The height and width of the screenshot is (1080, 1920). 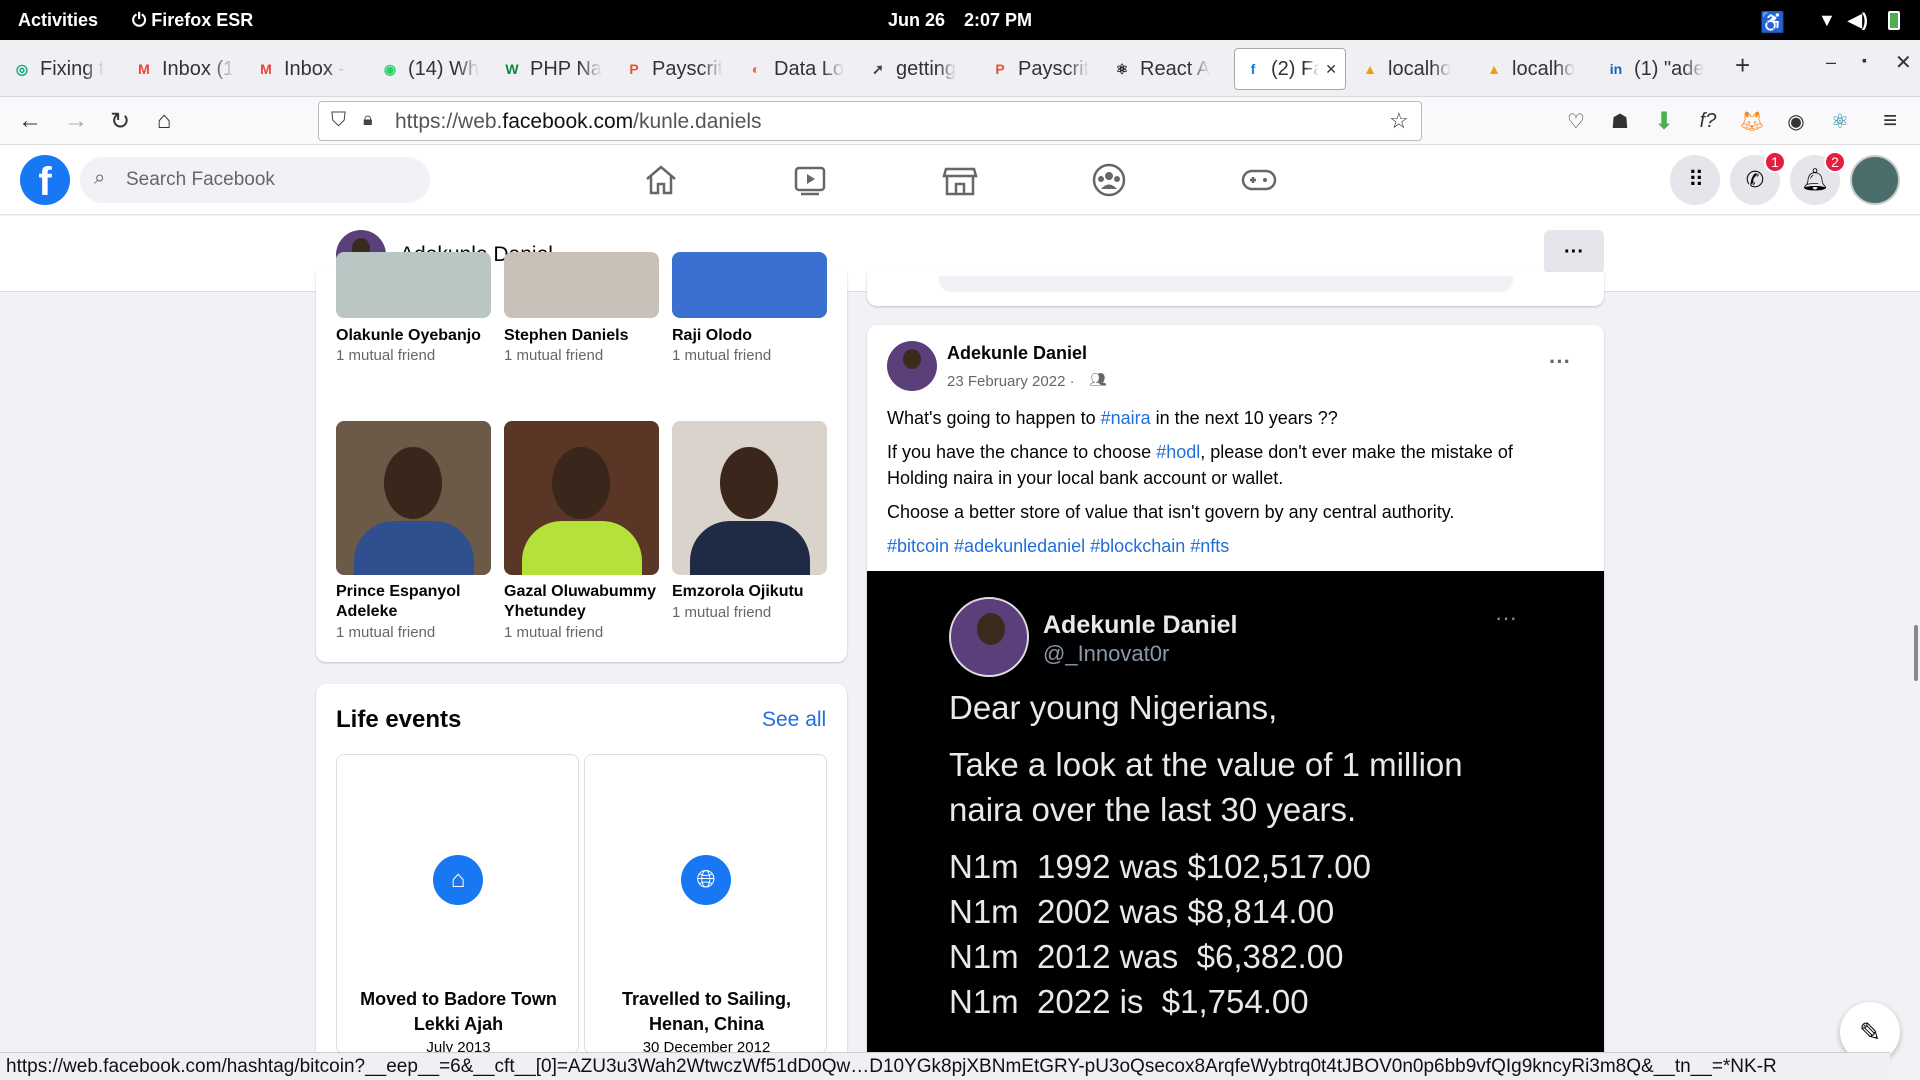 What do you see at coordinates (1752, 121) in the screenshot?
I see `metamask-icon: 🦊︎` at bounding box center [1752, 121].